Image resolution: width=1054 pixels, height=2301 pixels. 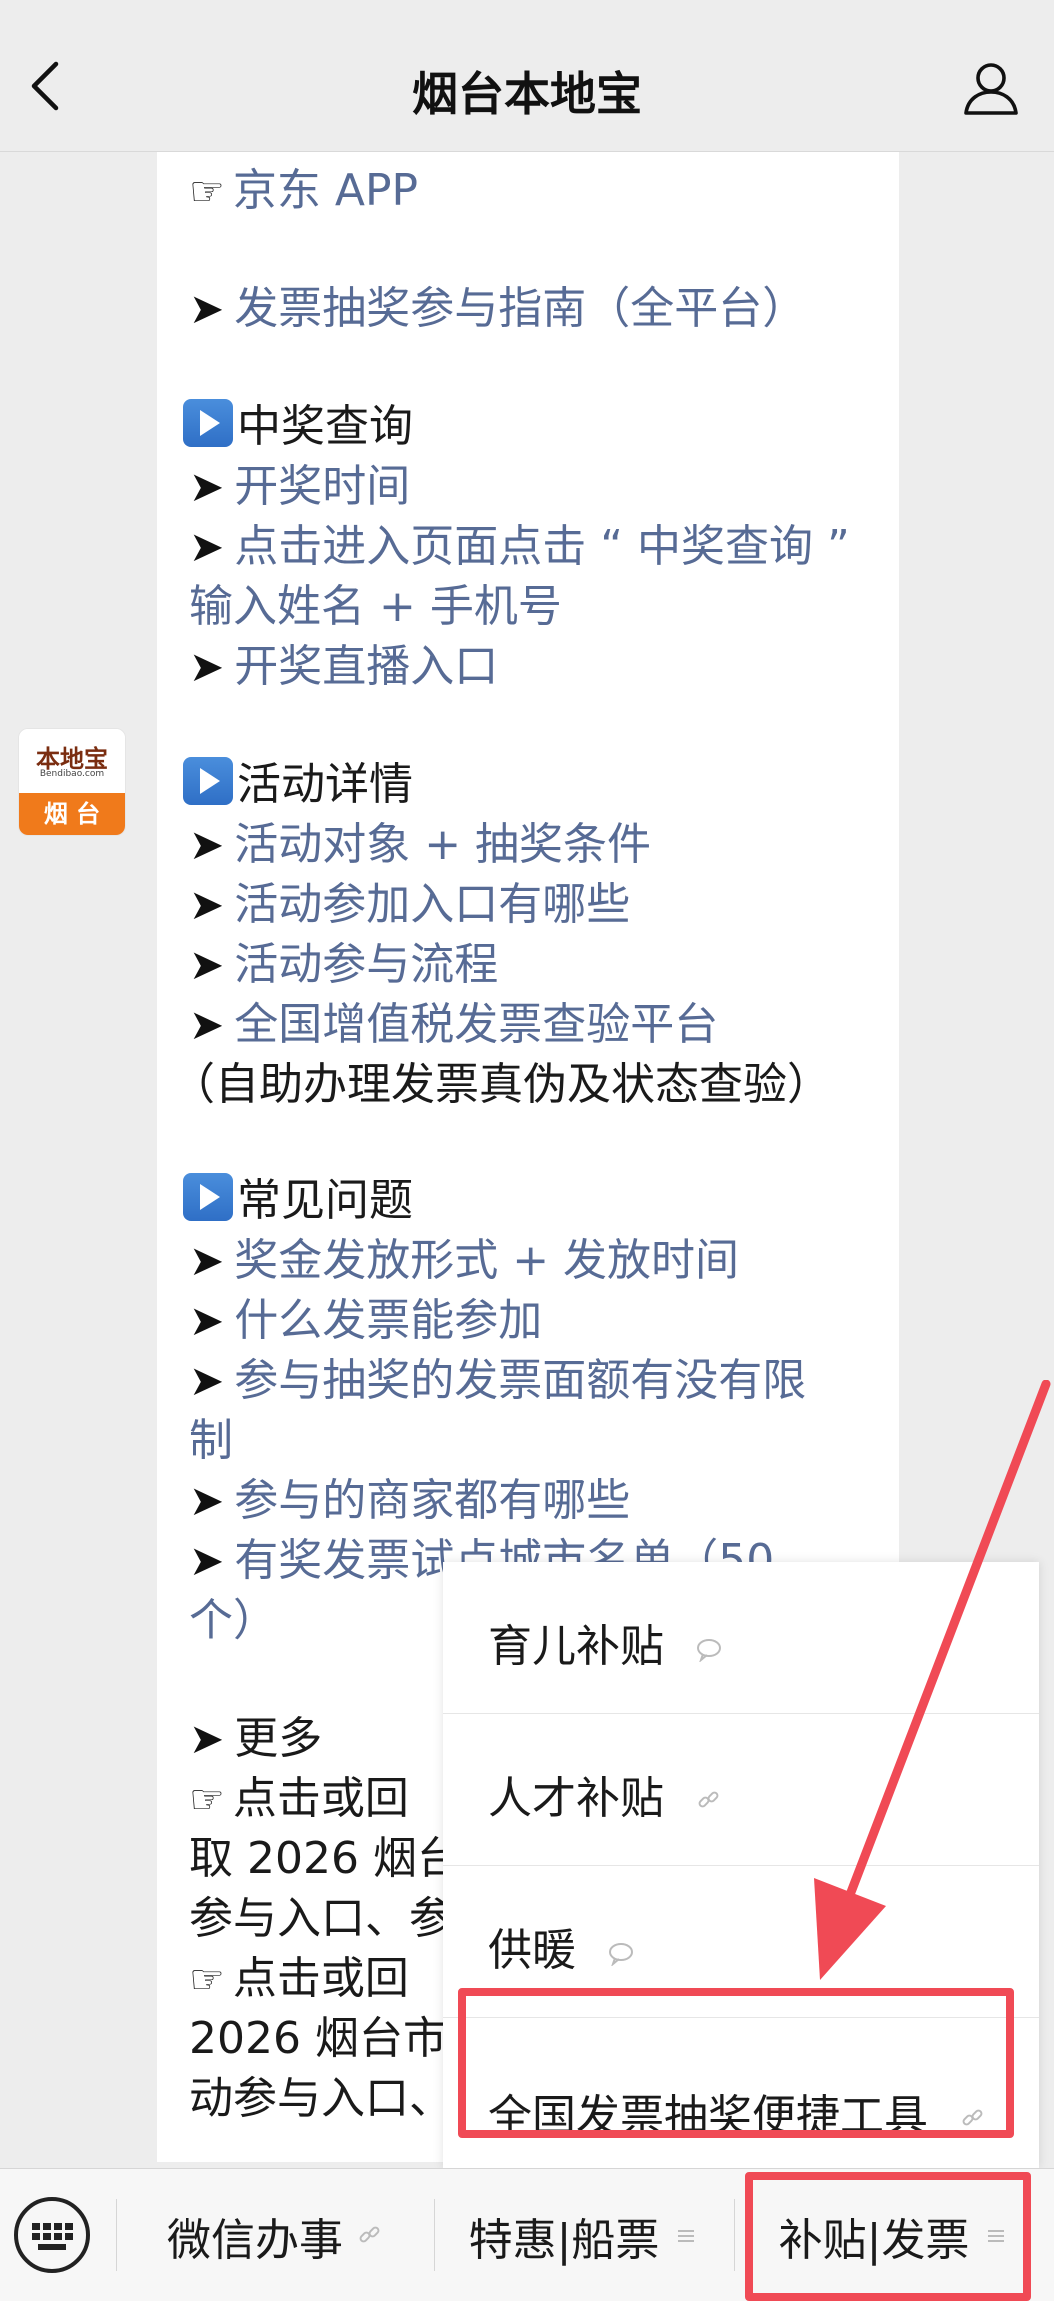 I want to click on message-line: ➤ 奖金发放形式 + 发放时间, so click(x=464, y=1261).